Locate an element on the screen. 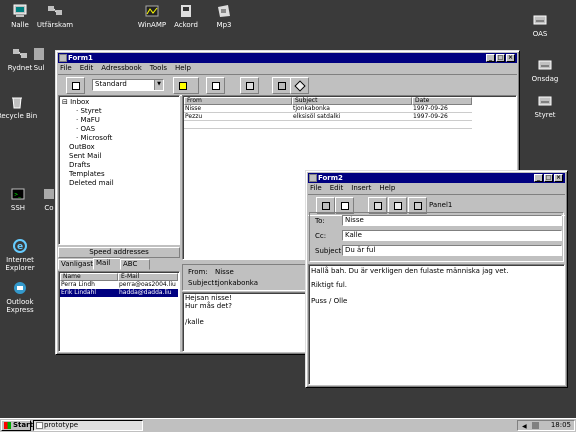  column-header-from: From is located at coordinates (238, 101).